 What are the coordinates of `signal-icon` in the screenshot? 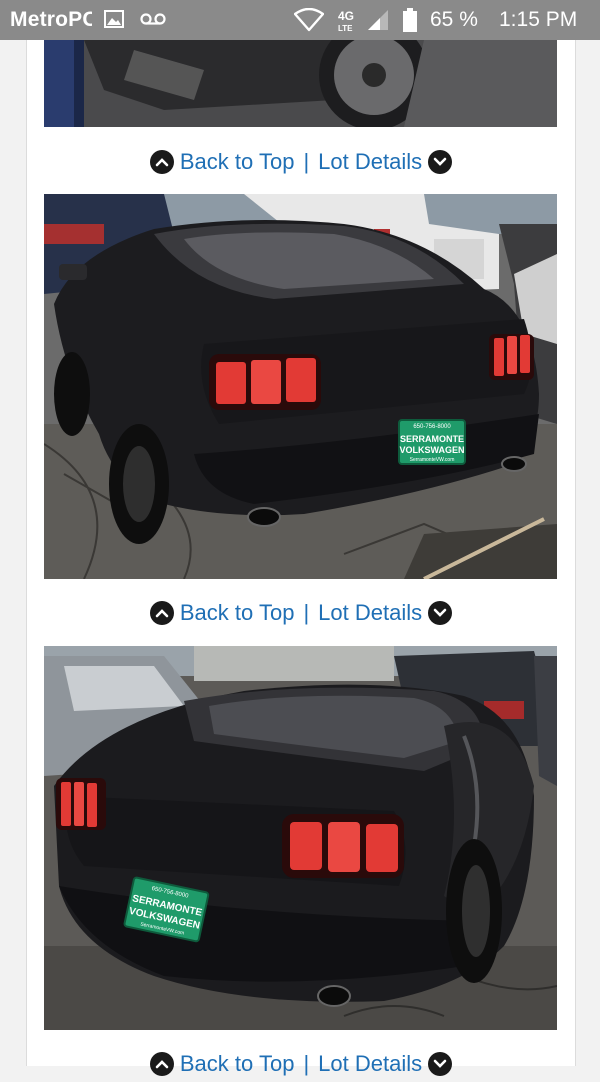 It's located at (378, 22).